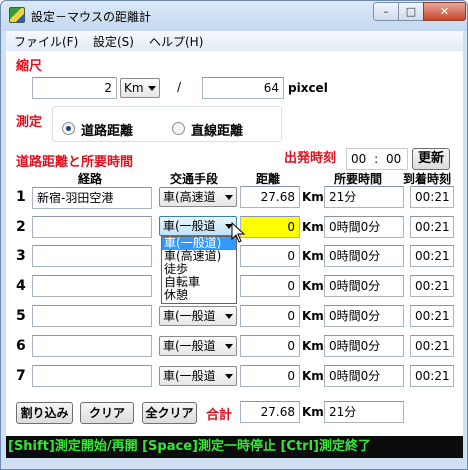  Describe the element at coordinates (91, 17) in the screenshot. I see `window-title: 設定－マウスの距離計` at that location.